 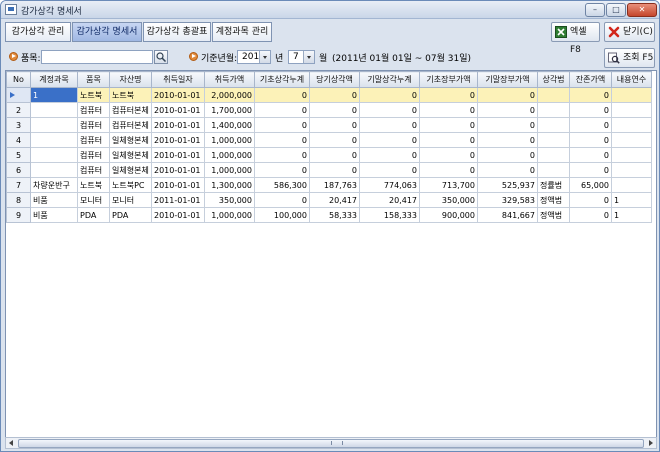 What do you see at coordinates (254, 57) in the screenshot?
I see `year-select: 2011` at bounding box center [254, 57].